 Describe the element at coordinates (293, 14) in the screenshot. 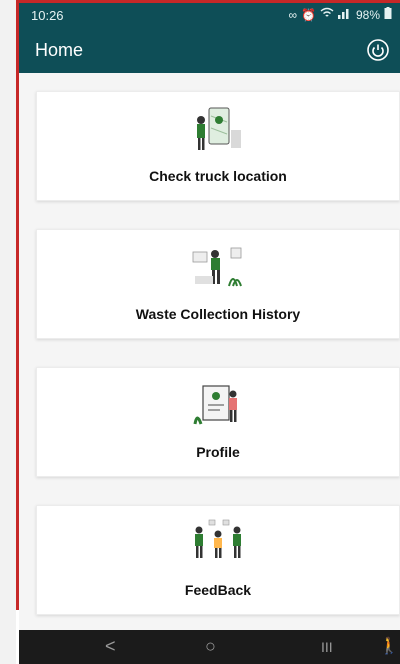

I see `vpn-icon: ∞` at that location.